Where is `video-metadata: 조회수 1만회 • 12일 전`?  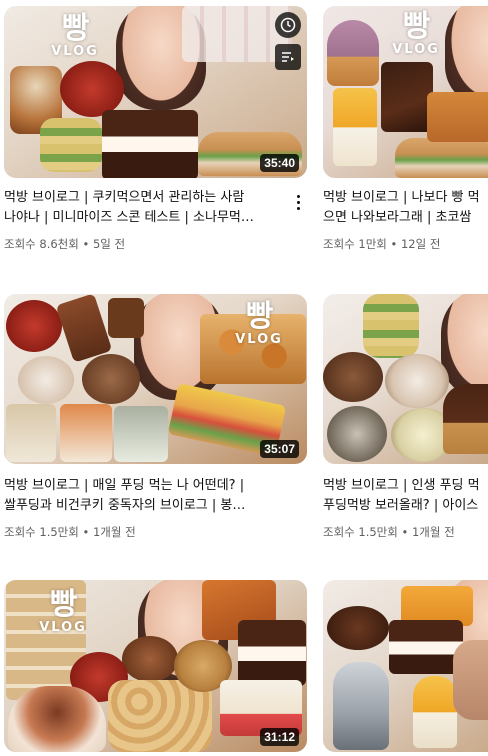
video-metadata: 조회수 1만회 • 12일 전 is located at coordinates (381, 244).